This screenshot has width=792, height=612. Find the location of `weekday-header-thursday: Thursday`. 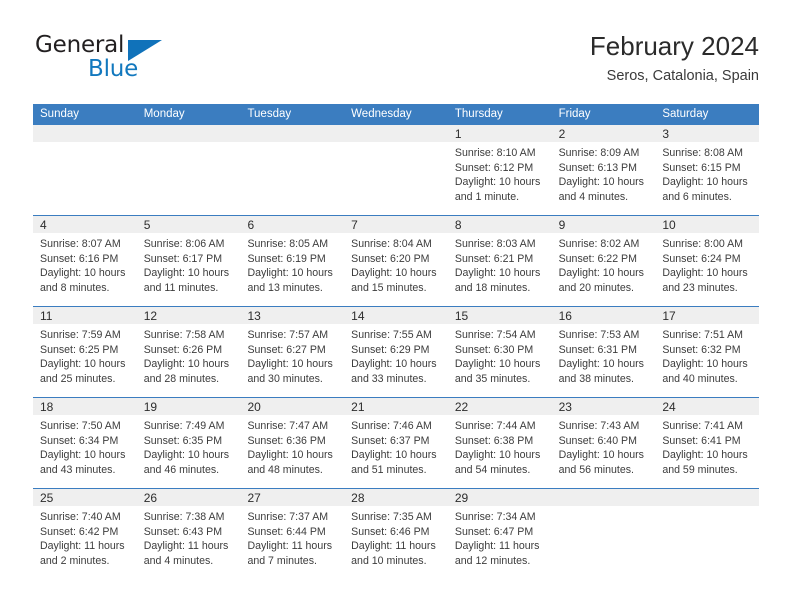

weekday-header-thursday: Thursday is located at coordinates (478, 114).